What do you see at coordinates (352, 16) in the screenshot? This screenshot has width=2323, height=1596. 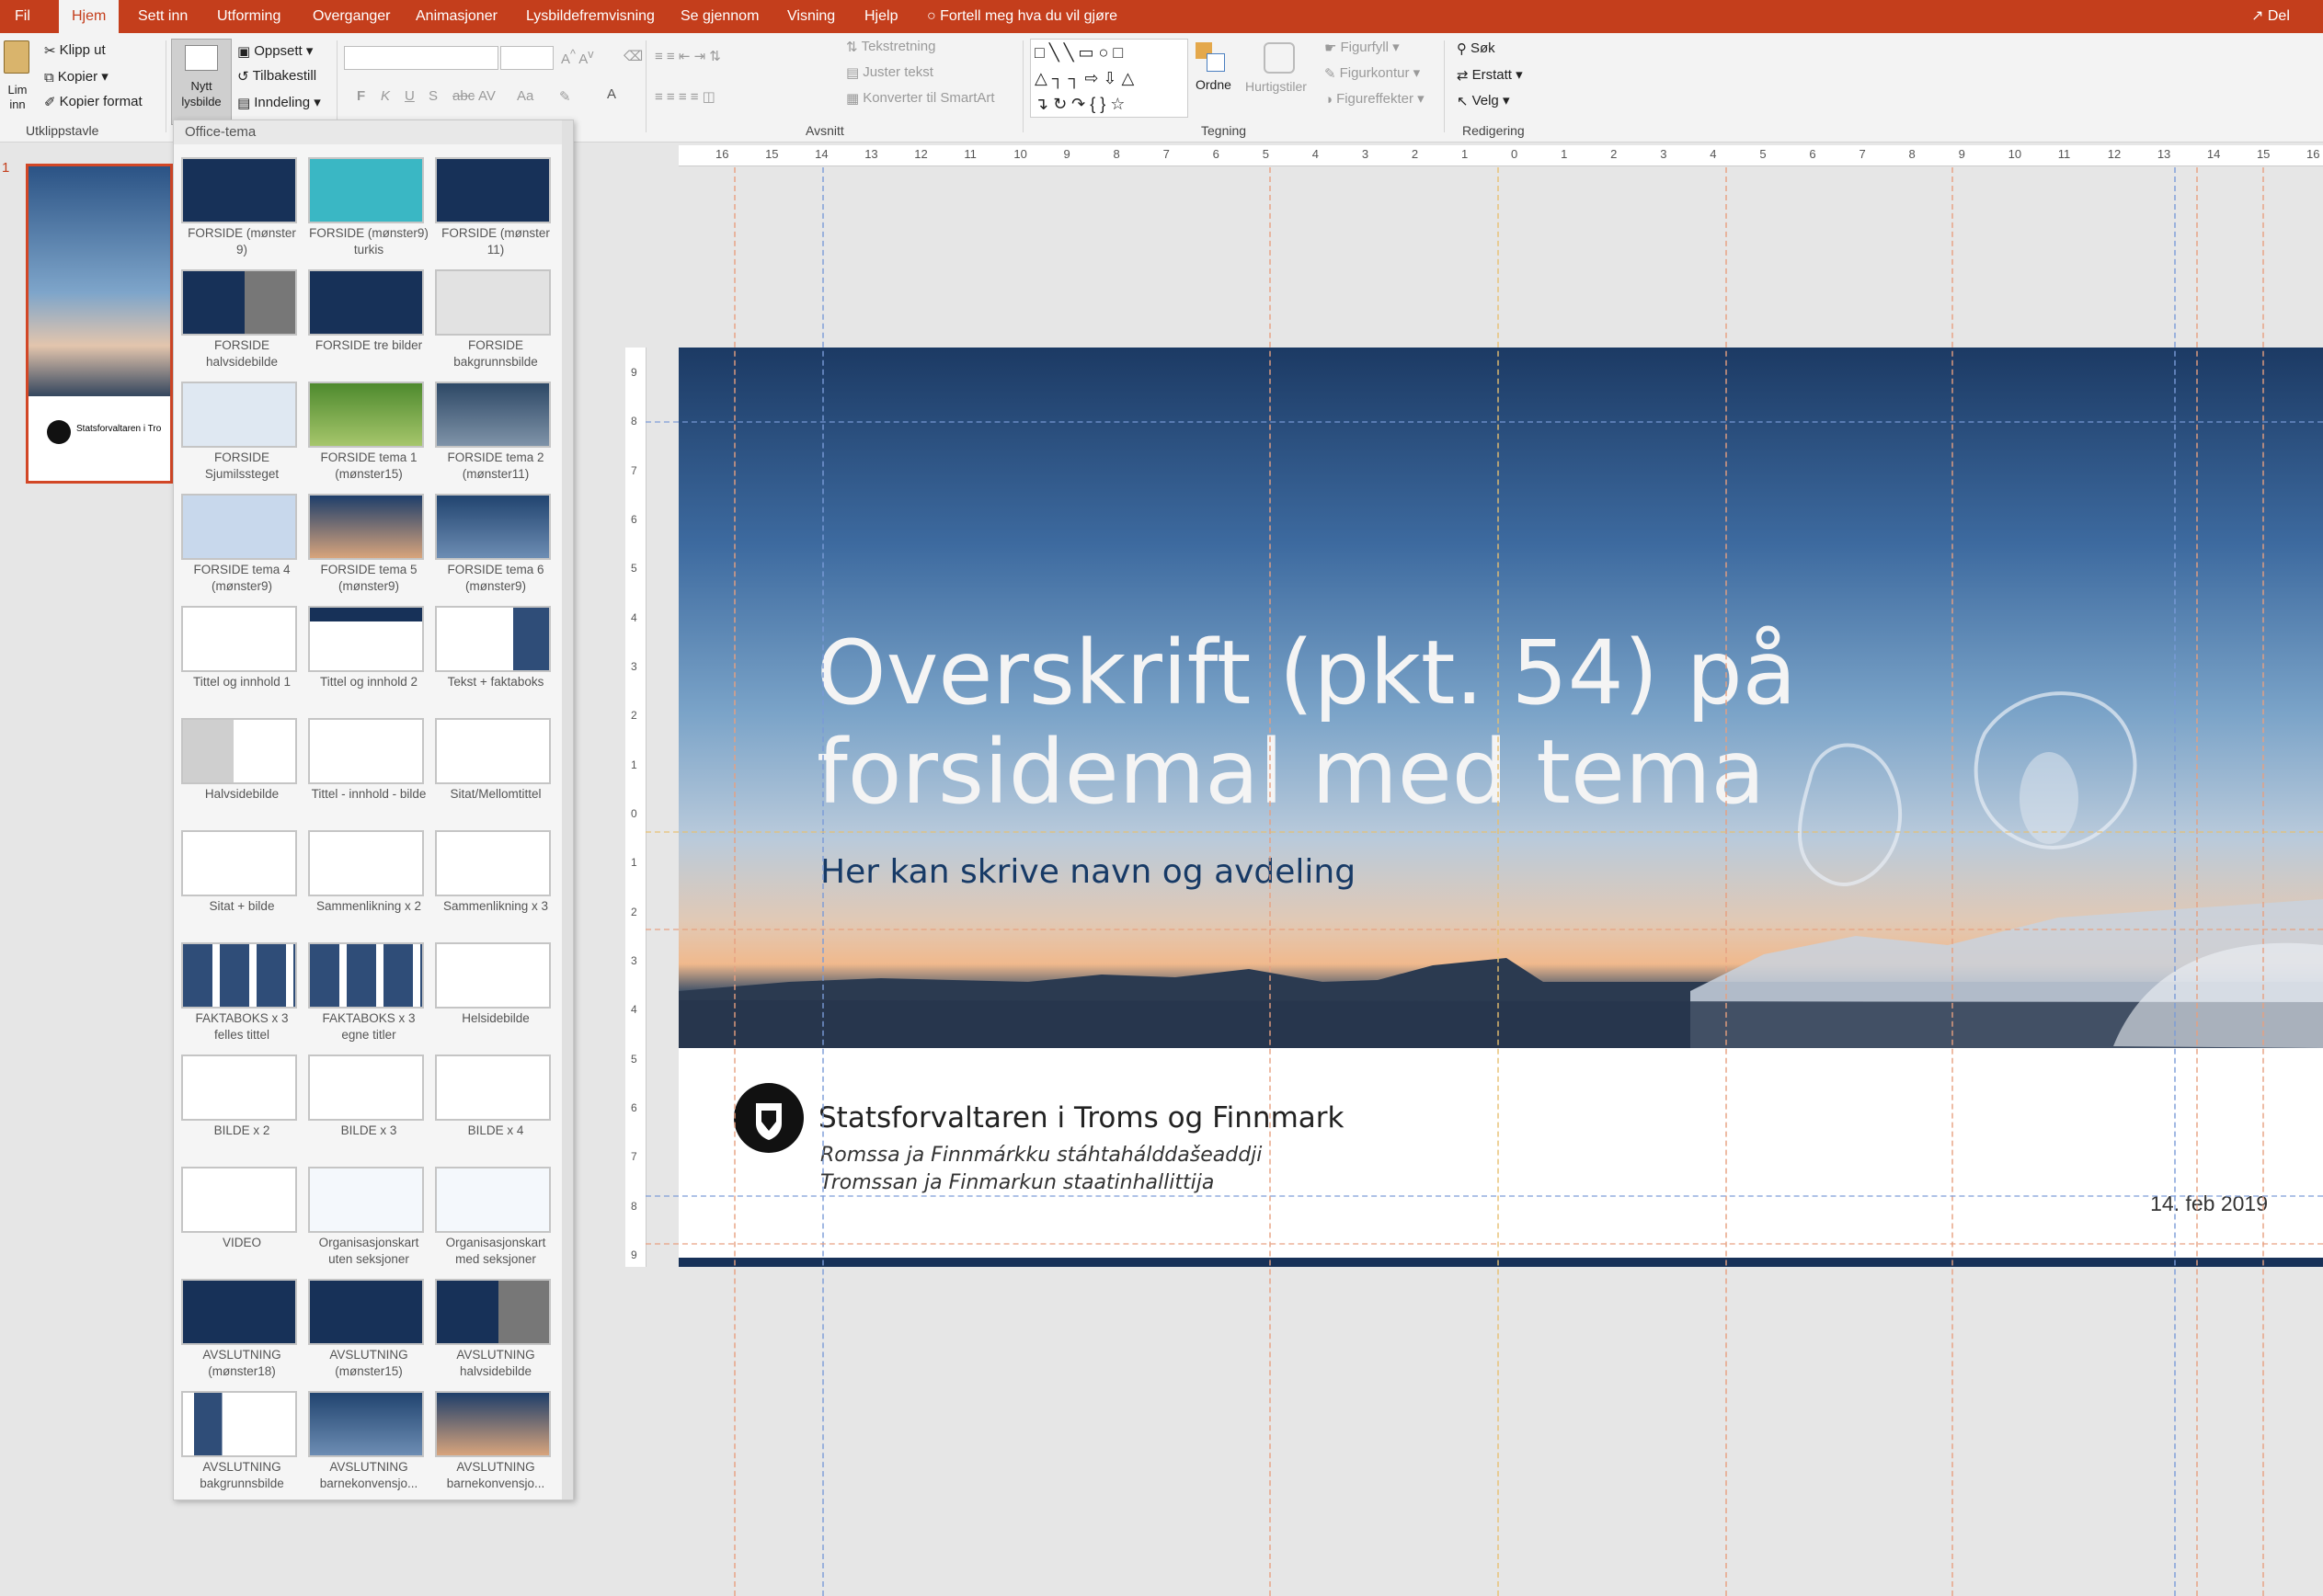 I see `tab-transitions: Overganger` at bounding box center [352, 16].